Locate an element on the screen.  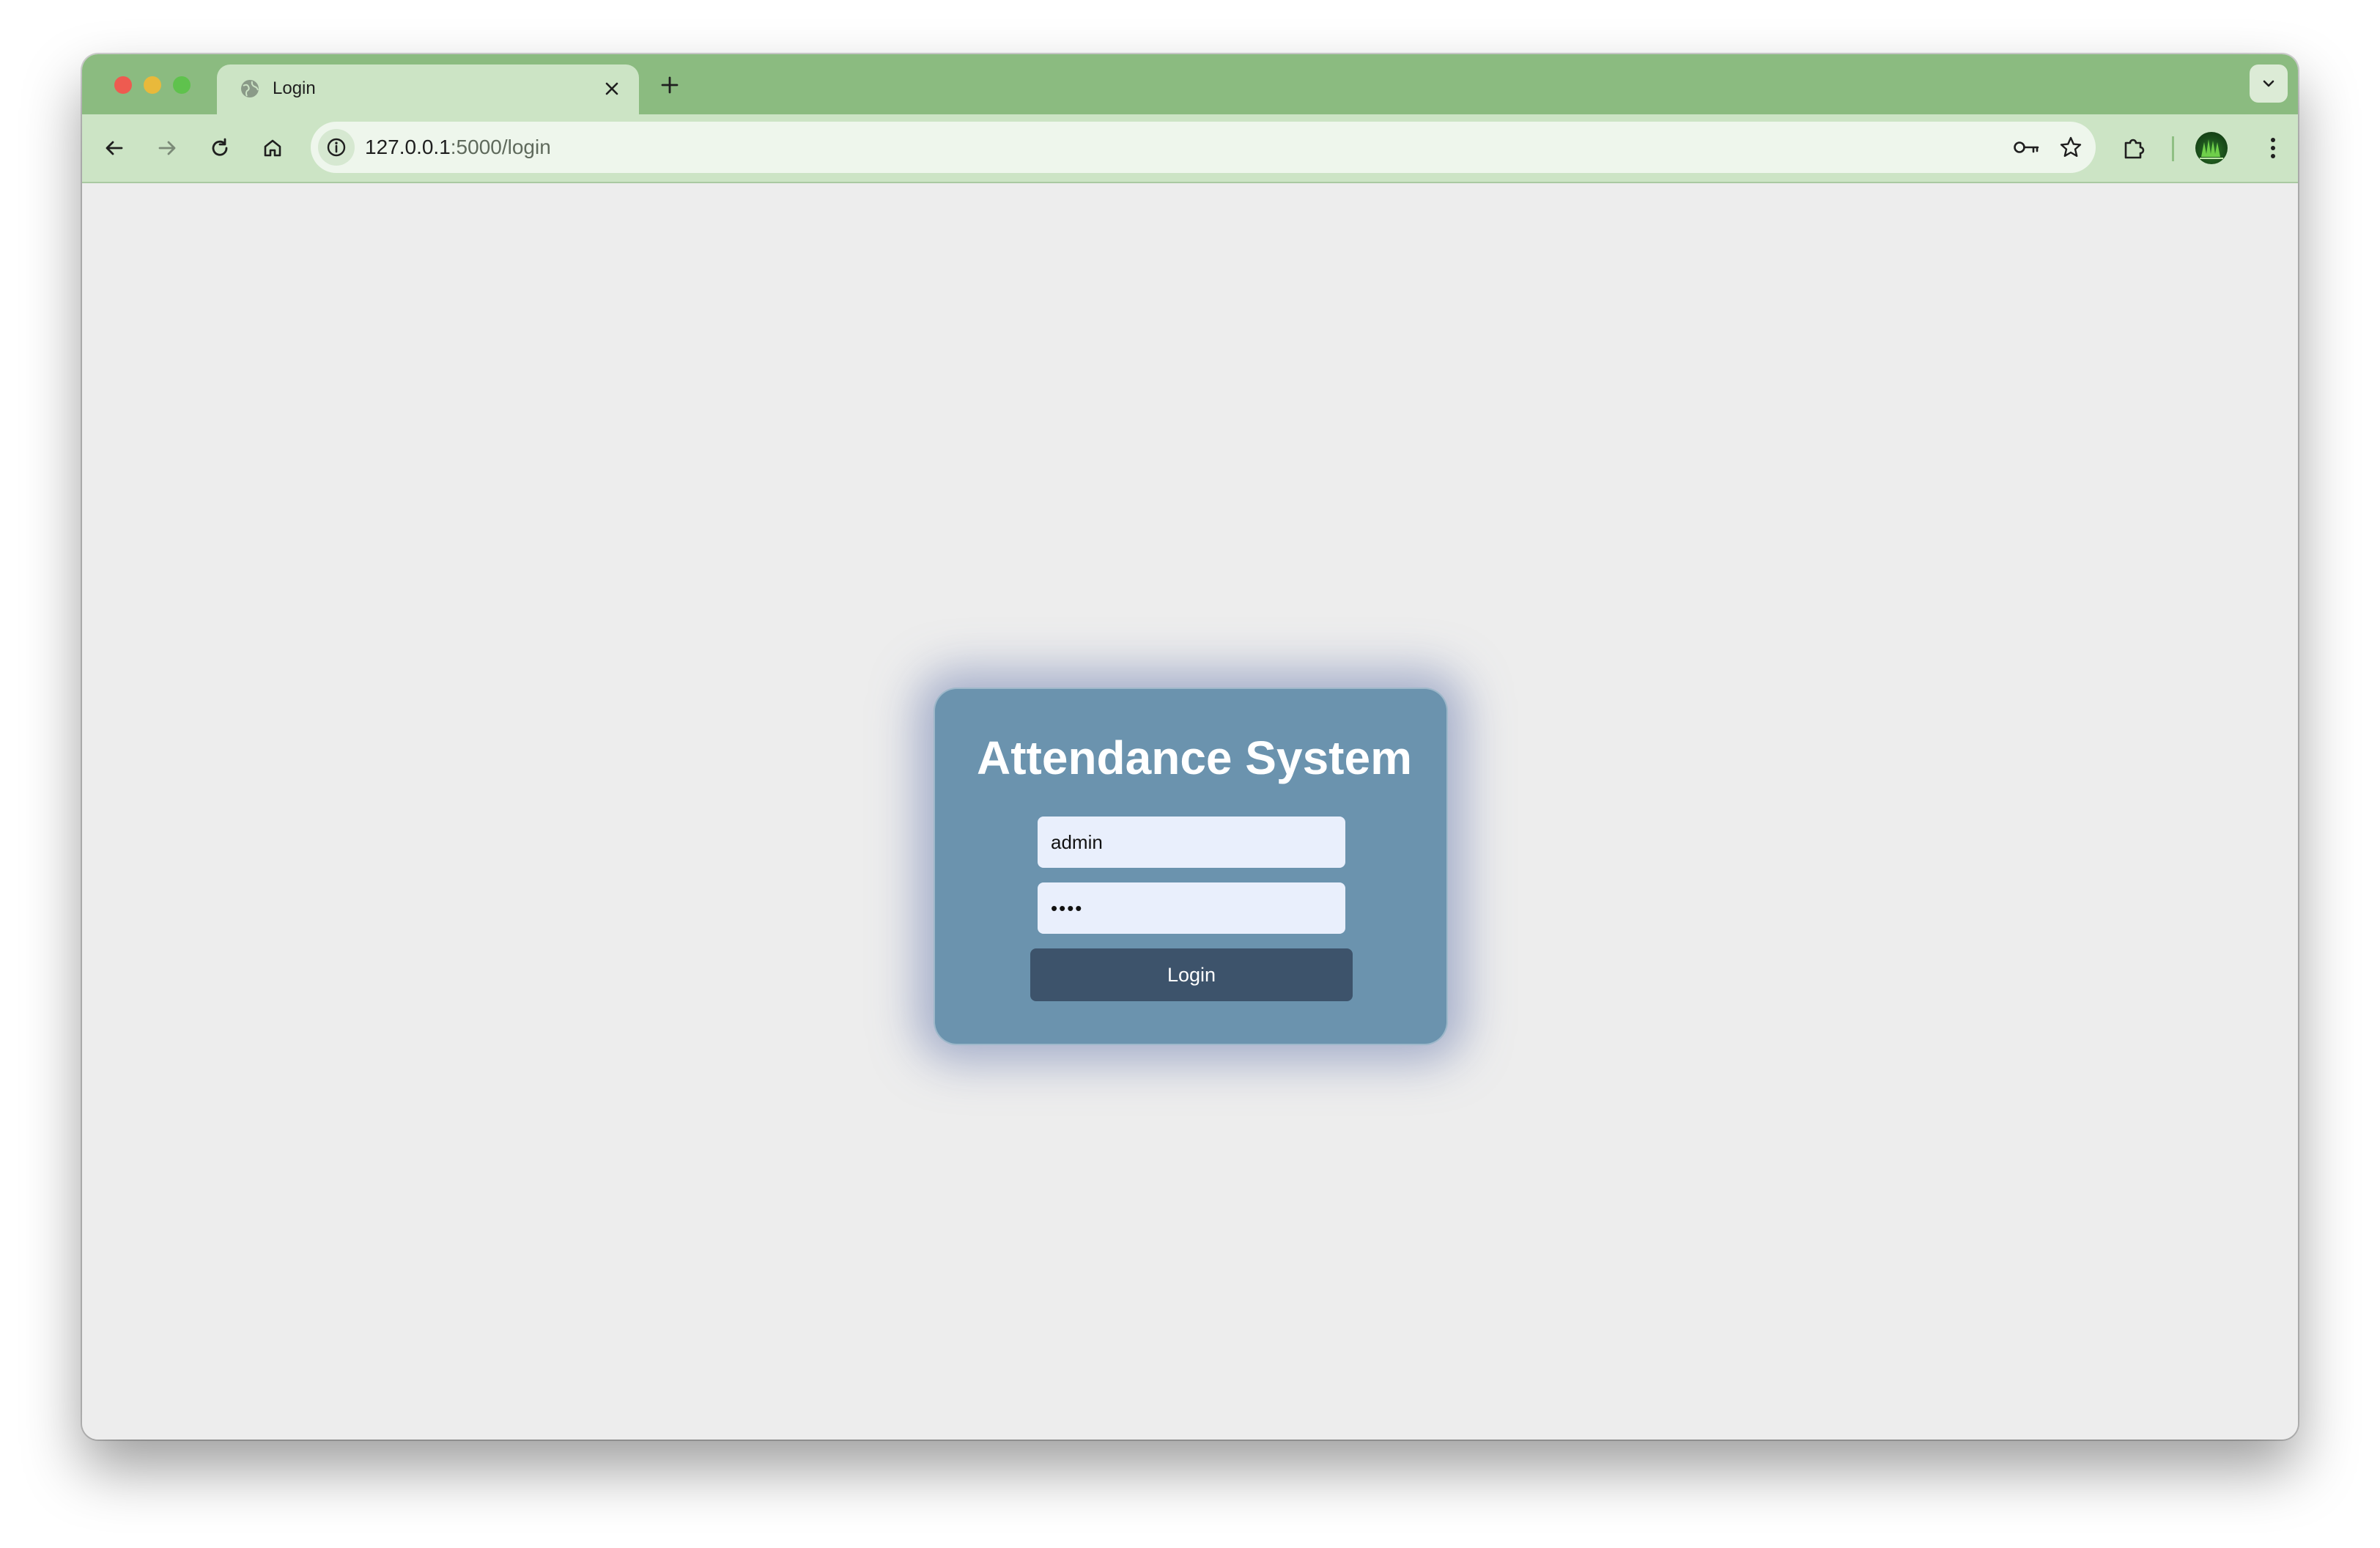
page-title: Attendance System is located at coordinates (1194, 757).